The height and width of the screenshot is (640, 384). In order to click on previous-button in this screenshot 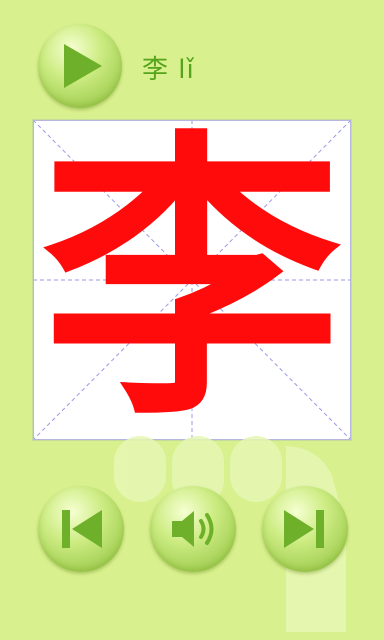, I will do `click(81, 529)`.